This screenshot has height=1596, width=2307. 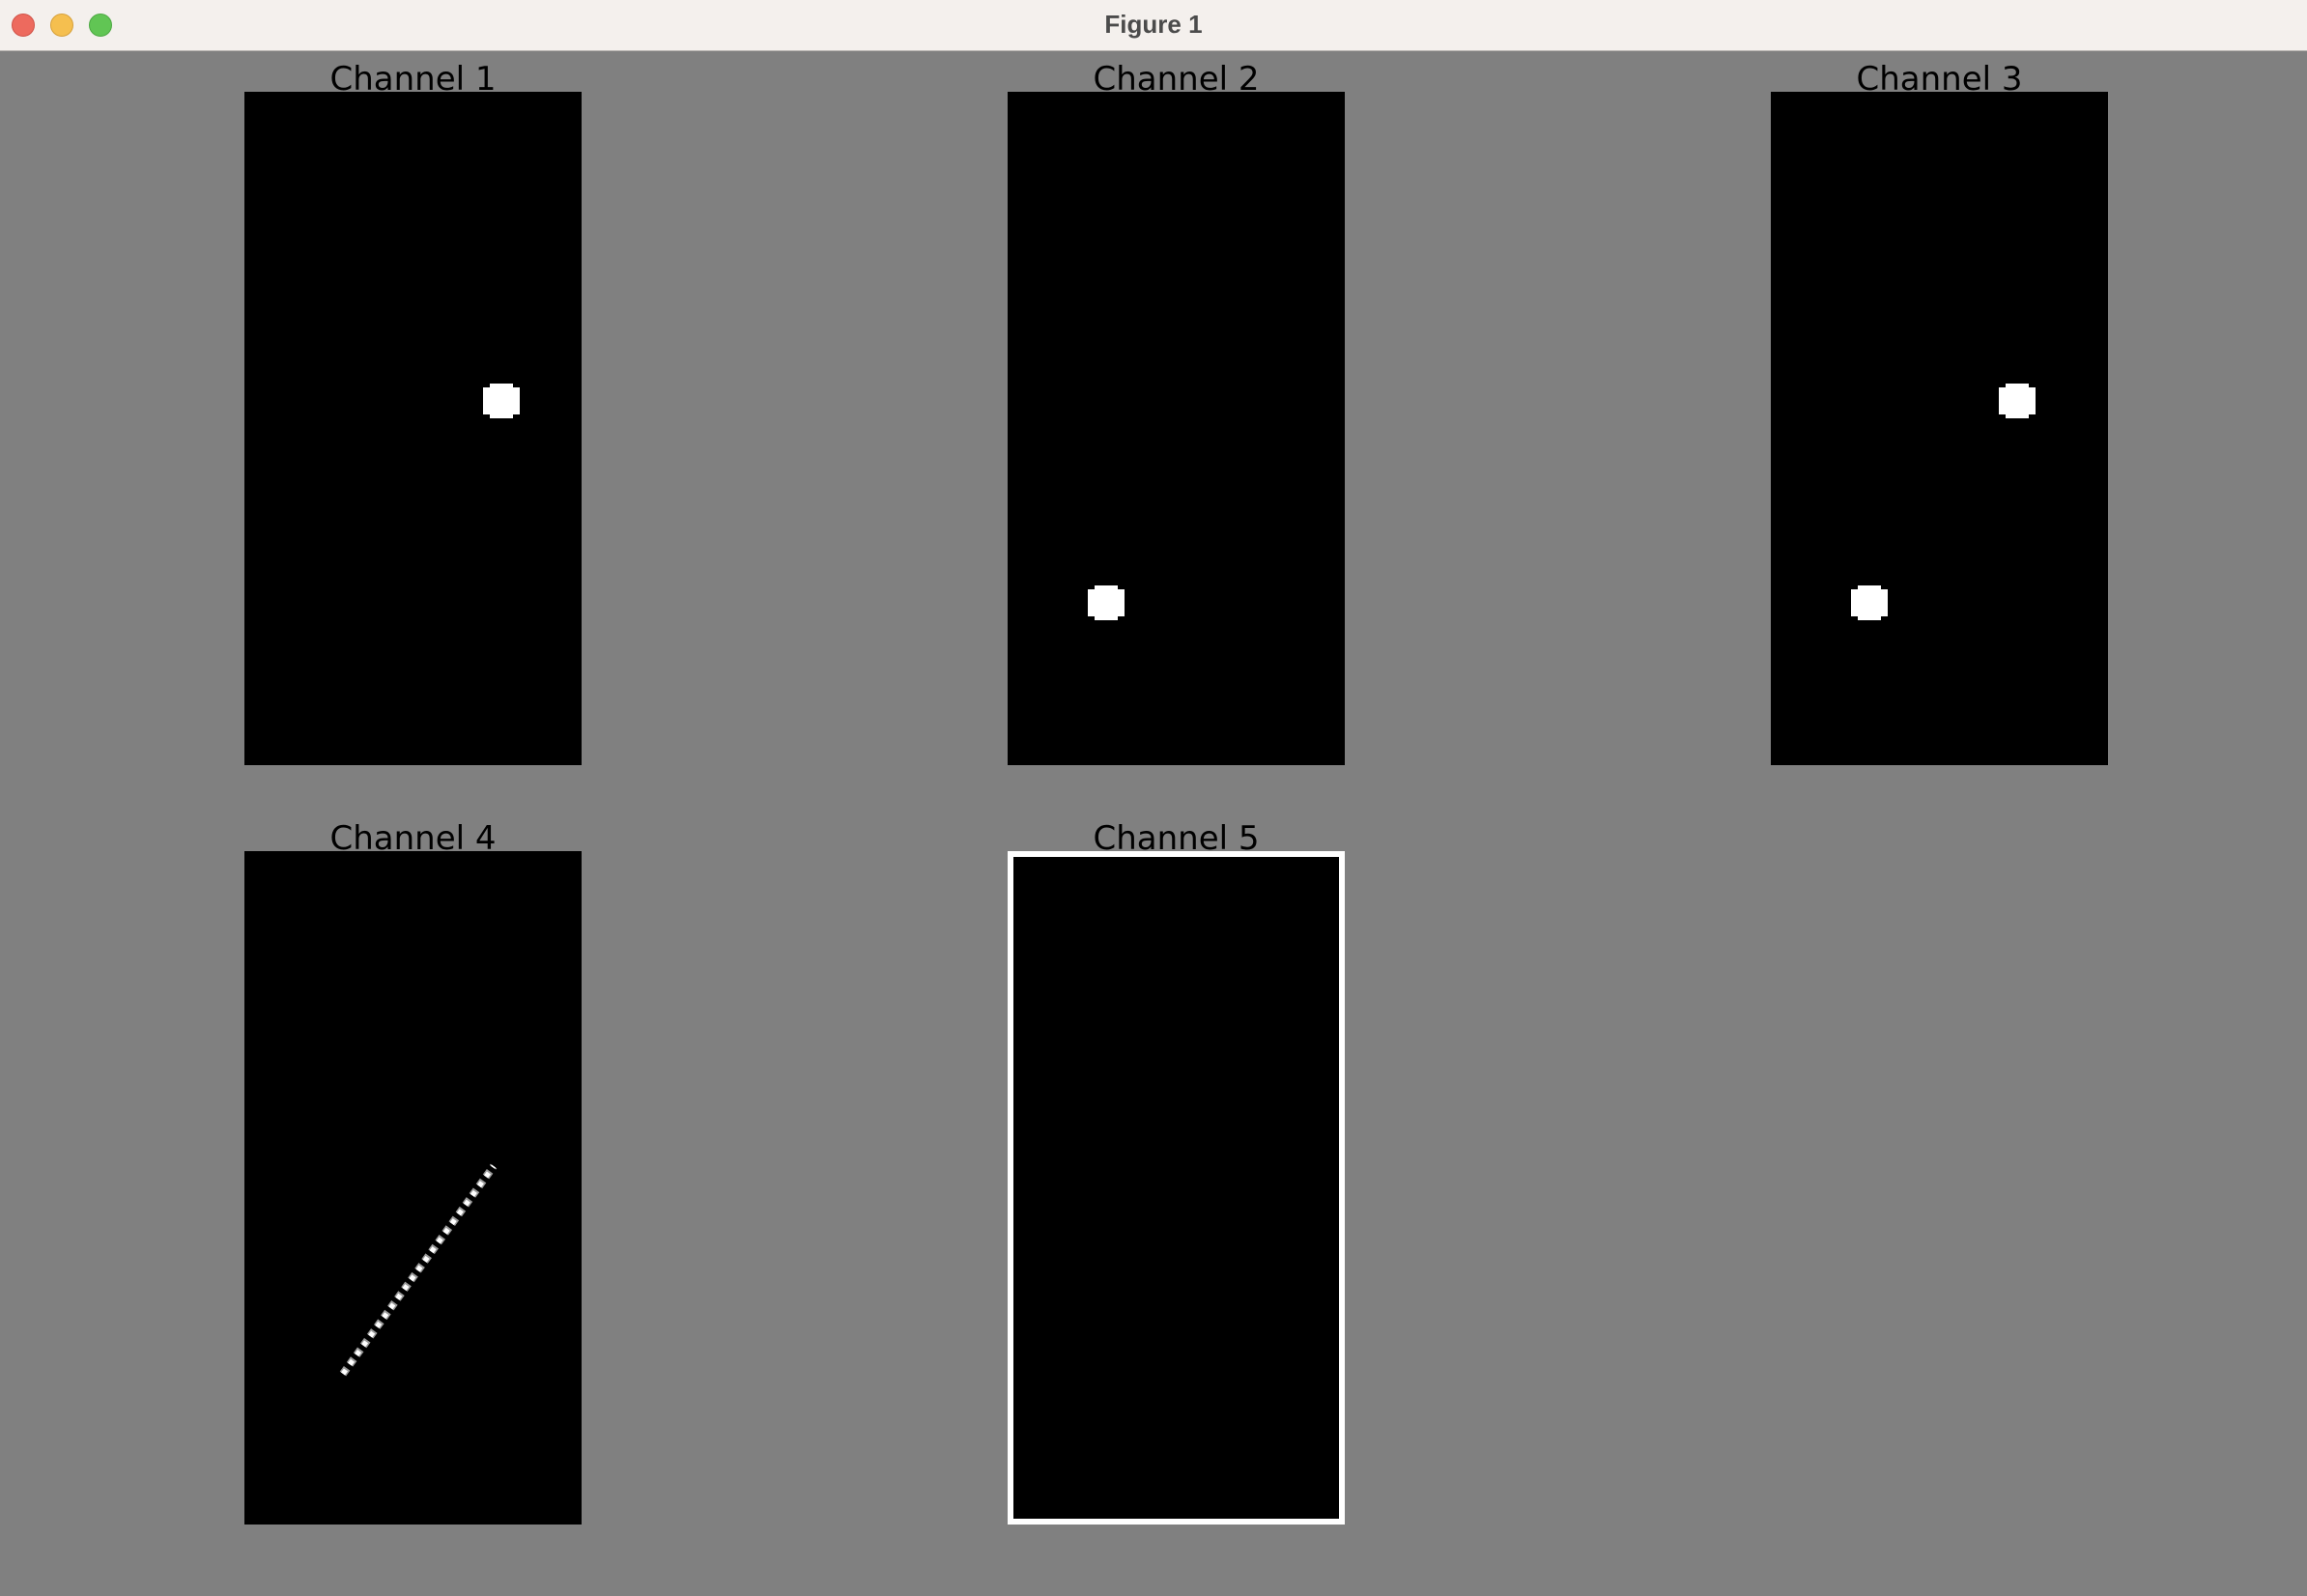 I want to click on panel-title-channel-4: Channel 4, so click(x=413, y=839).